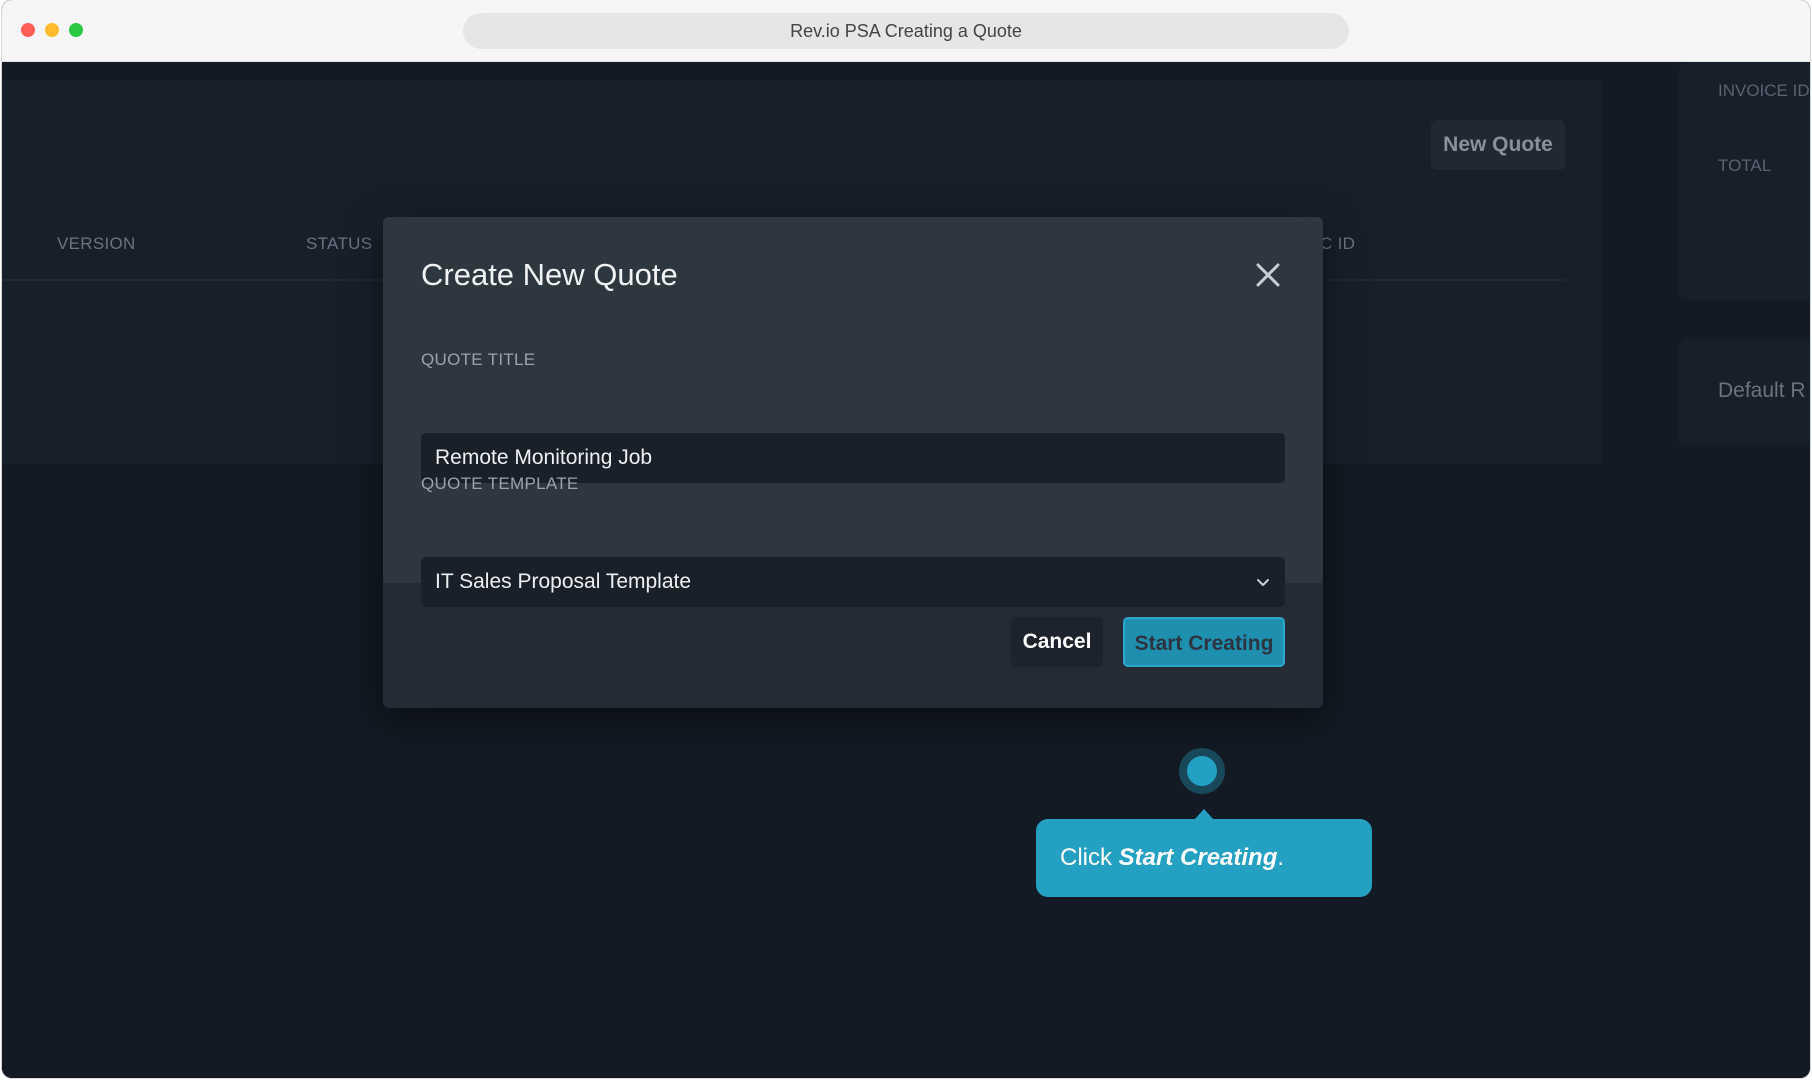 The height and width of the screenshot is (1080, 1812). I want to click on chevron-down-icon, so click(1263, 582).